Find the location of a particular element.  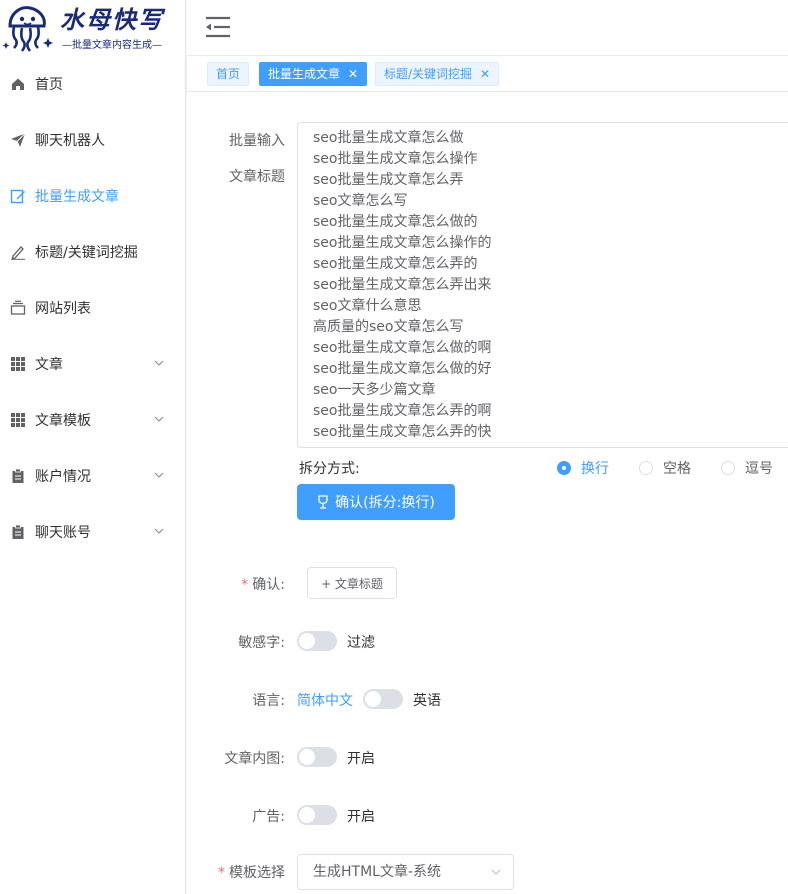

title-line: seo批量生成文章怎么弄的快 is located at coordinates (402, 432).